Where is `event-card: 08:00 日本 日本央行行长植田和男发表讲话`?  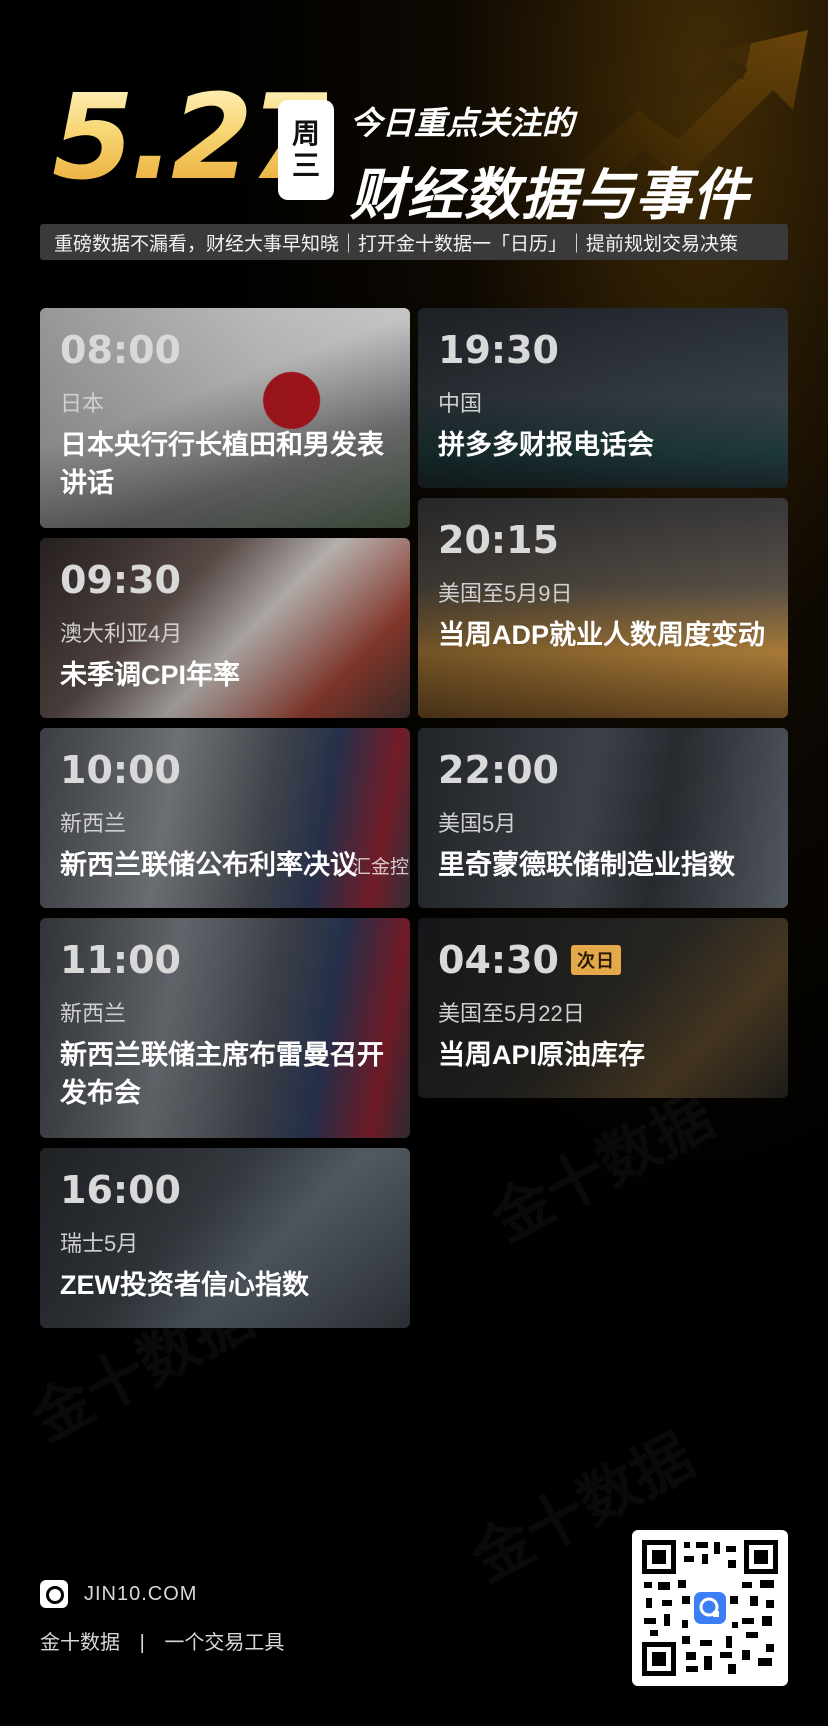
event-card: 08:00 日本 日本央行行长植田和男发表讲话 is located at coordinates (225, 418).